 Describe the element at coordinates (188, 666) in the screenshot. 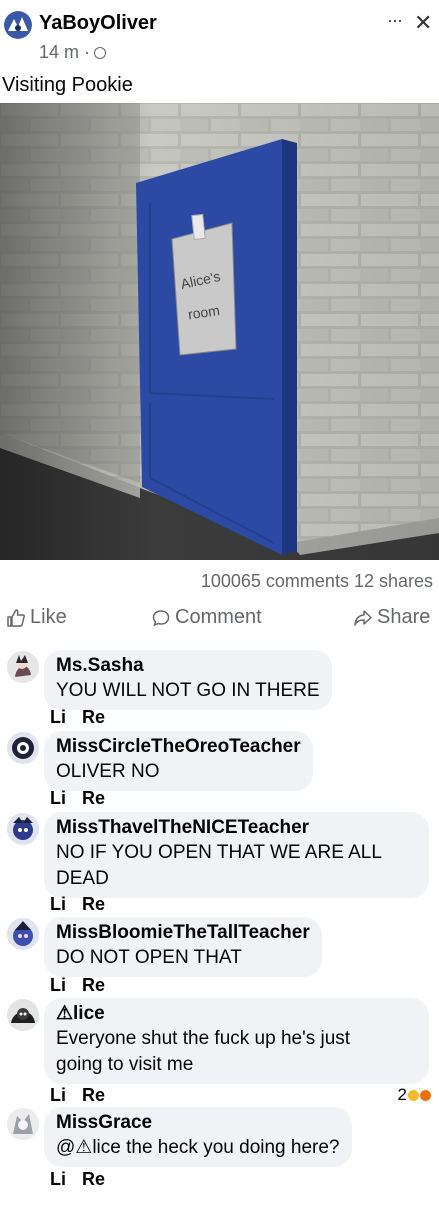

I see `commenter-name: Ms.Sasha` at that location.